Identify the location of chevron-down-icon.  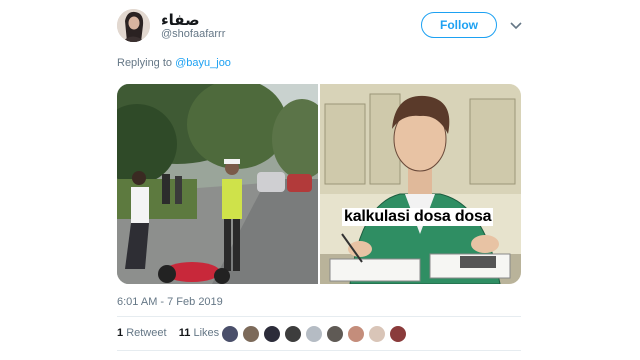
(516, 25).